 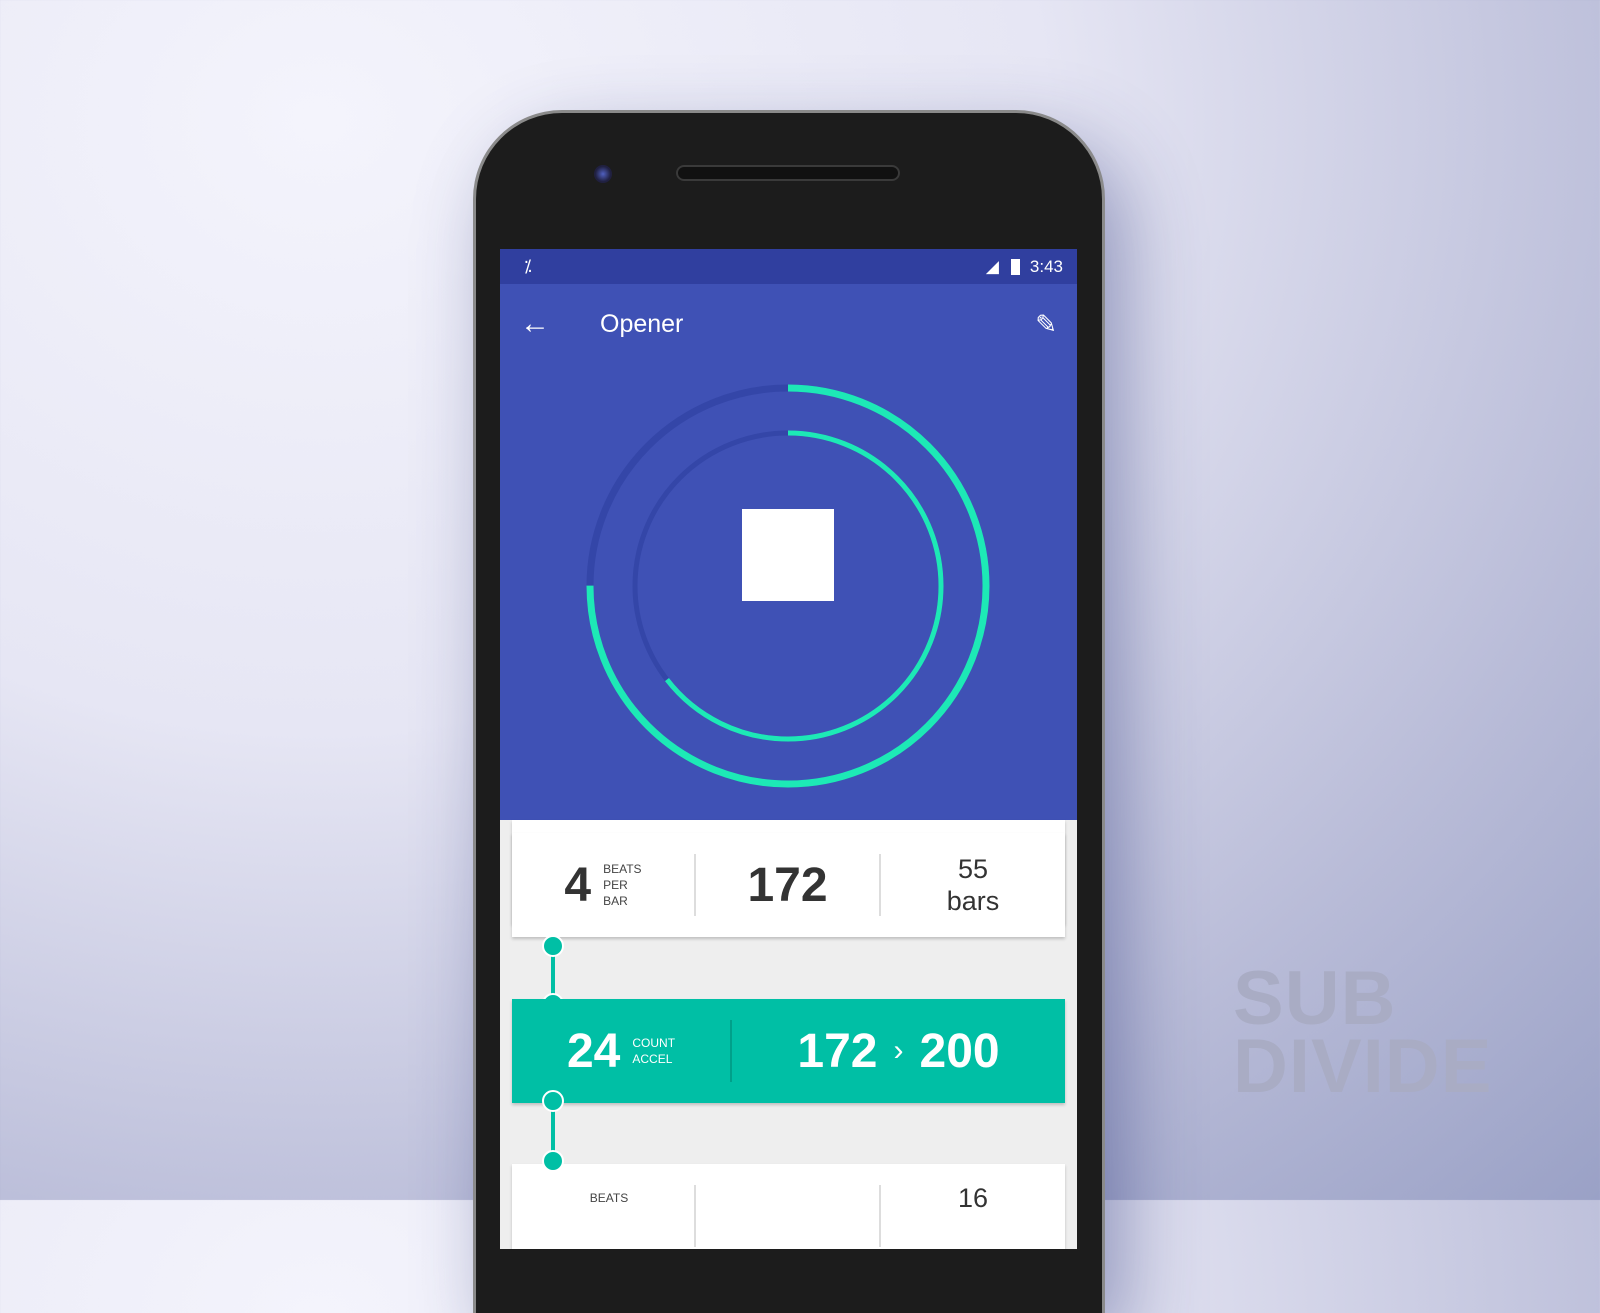 I want to click on section-card-1: 4 BEATS PER BAR 172 55 bars, so click(x=788, y=885).